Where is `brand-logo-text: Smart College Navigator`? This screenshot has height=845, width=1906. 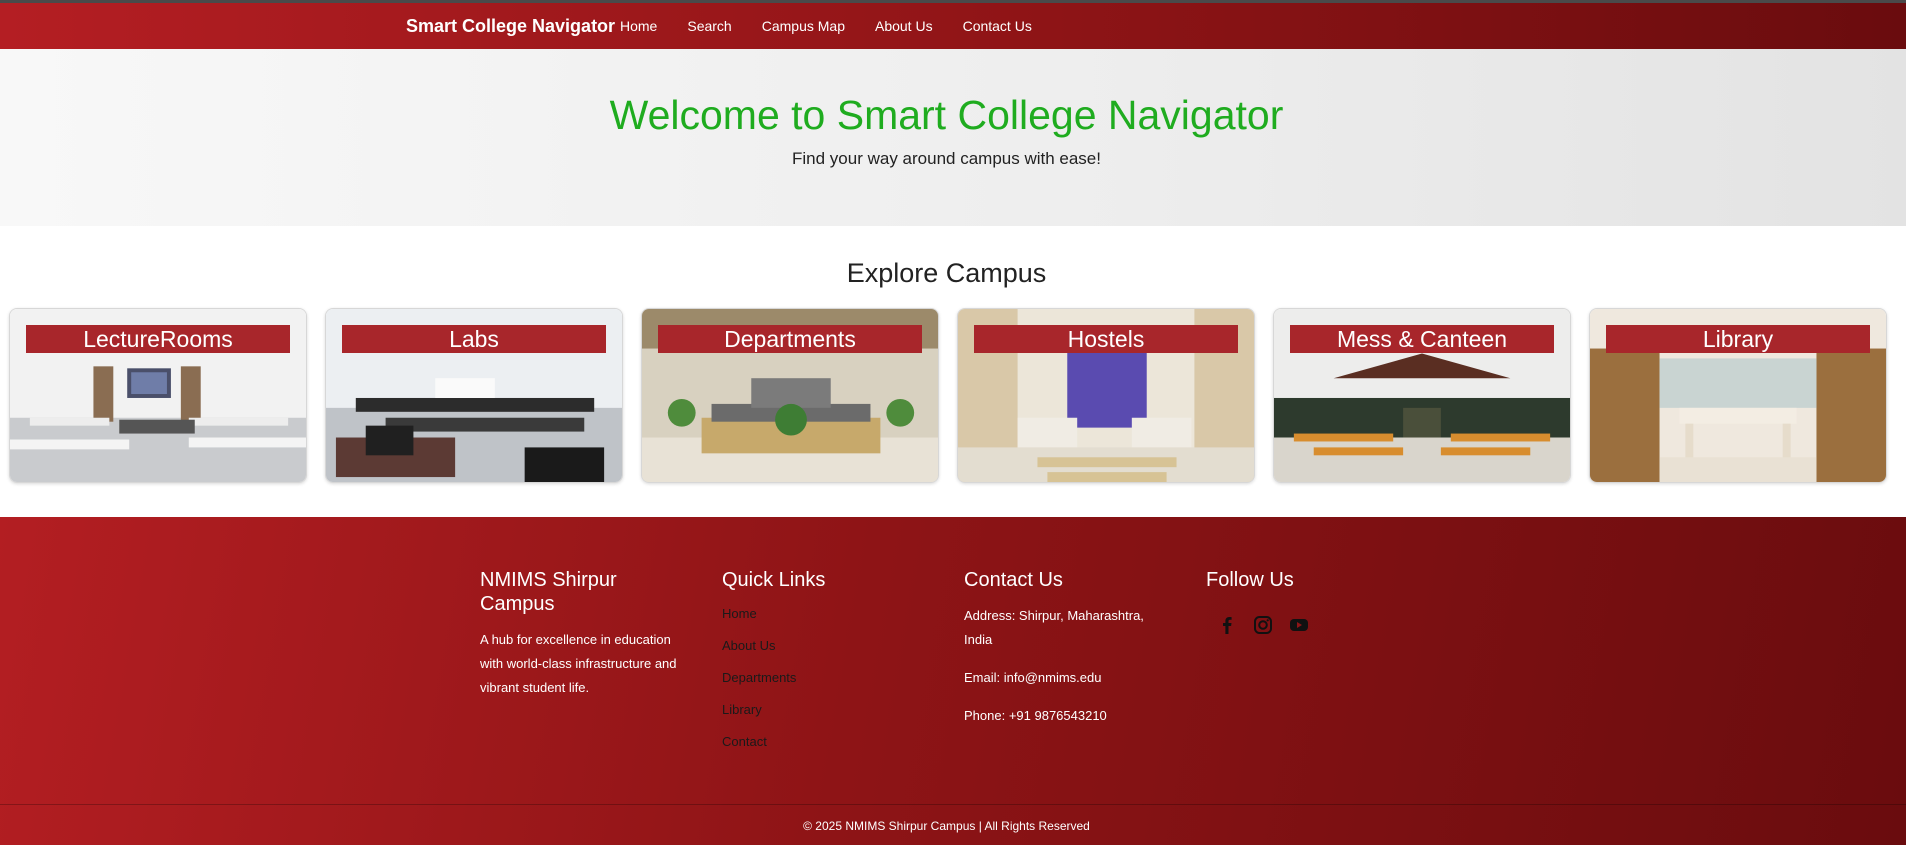
brand-logo-text: Smart College Navigator is located at coordinates (510, 26).